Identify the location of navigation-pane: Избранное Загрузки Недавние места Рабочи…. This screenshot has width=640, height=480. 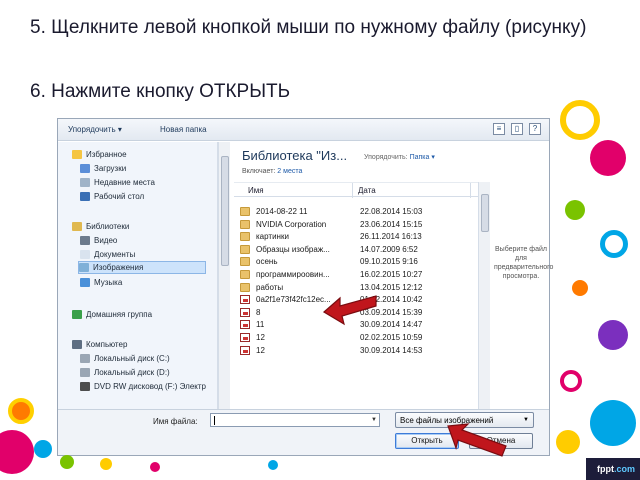
(138, 275).